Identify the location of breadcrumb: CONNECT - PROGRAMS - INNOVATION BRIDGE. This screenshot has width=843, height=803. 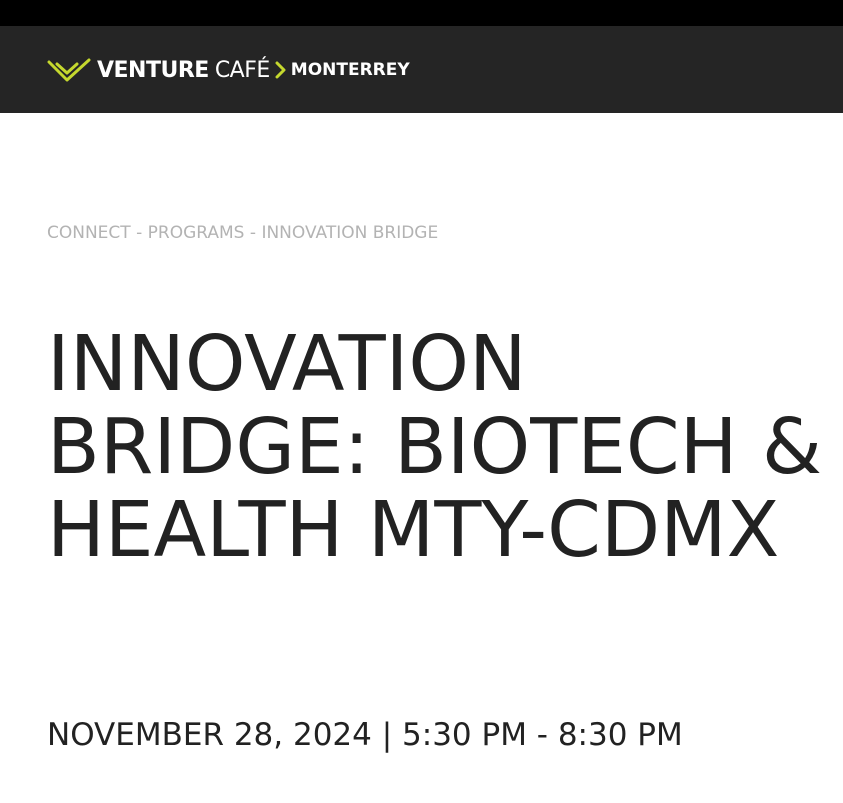
(242, 234).